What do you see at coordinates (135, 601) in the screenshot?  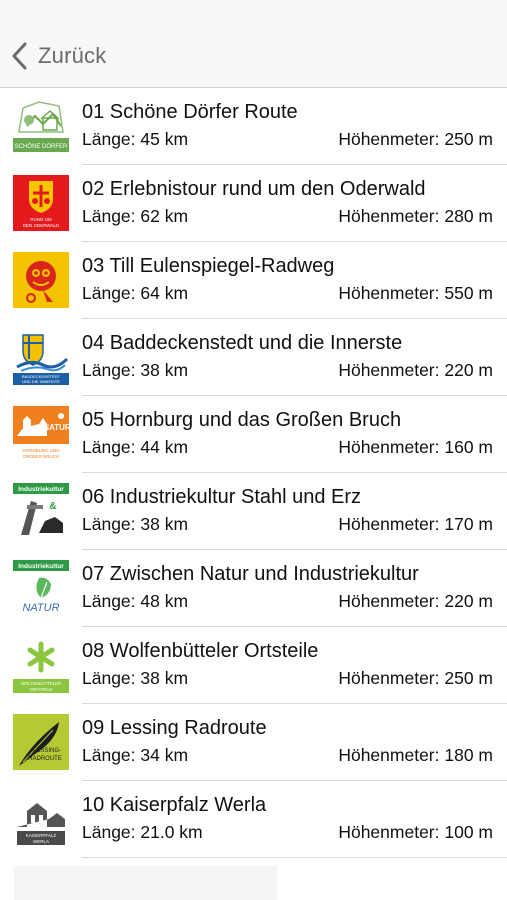 I see `route-length: Länge: 48 km` at bounding box center [135, 601].